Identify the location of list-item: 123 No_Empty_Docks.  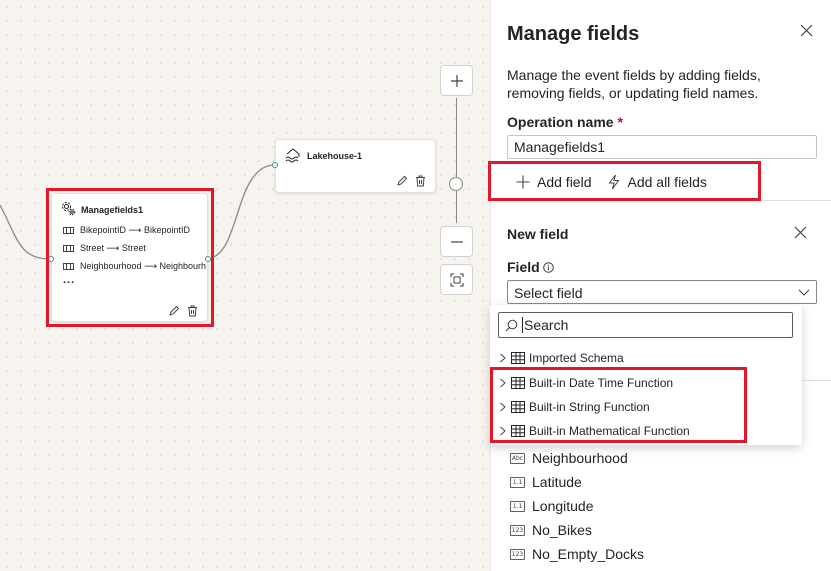
(577, 554).